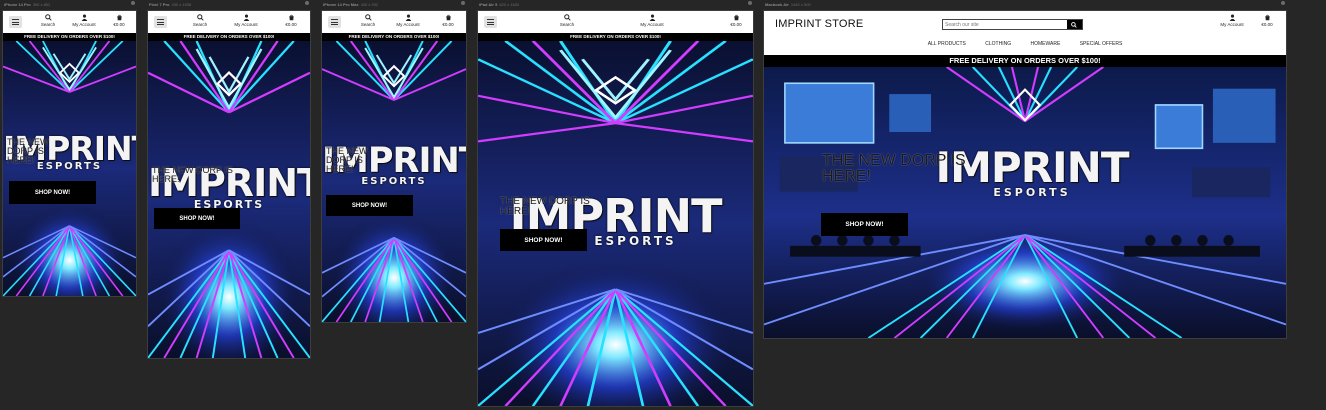 This screenshot has width=1326, height=410. Describe the element at coordinates (369, 4) in the screenshot. I see `device-dims: 430 x 932` at that location.